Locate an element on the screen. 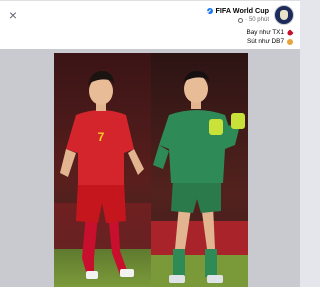  avatar is located at coordinates (284, 15).